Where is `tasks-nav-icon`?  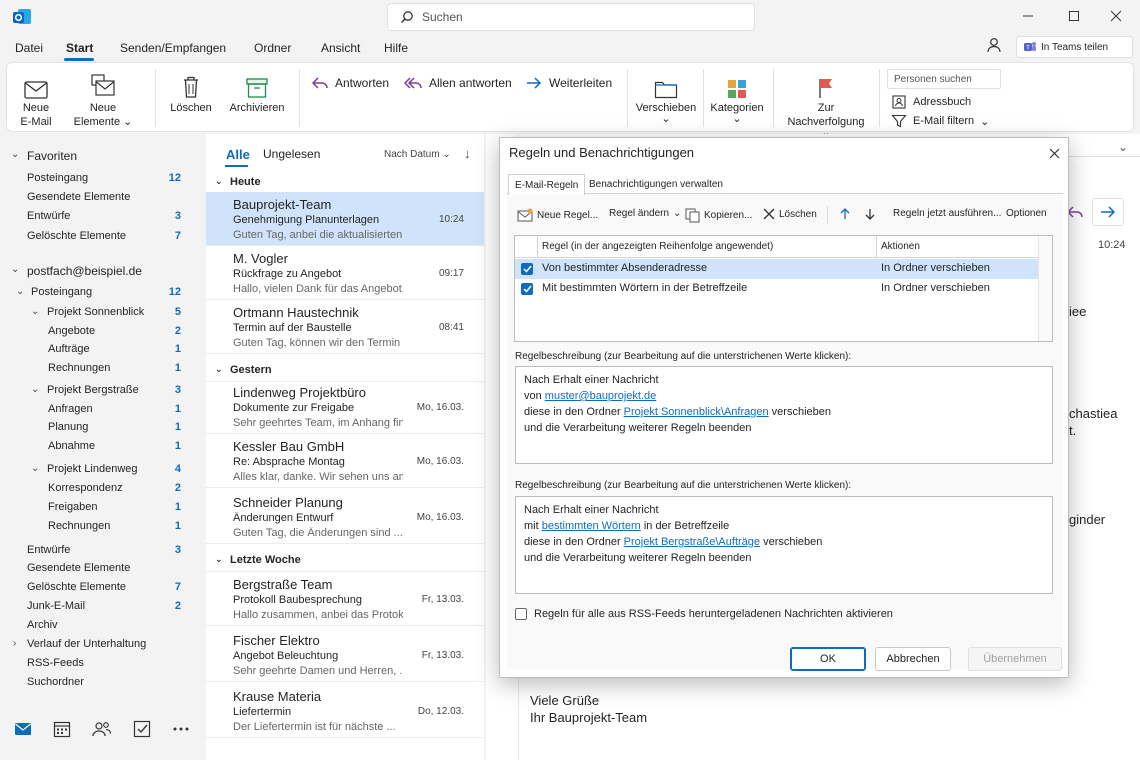 tasks-nav-icon is located at coordinates (142, 729).